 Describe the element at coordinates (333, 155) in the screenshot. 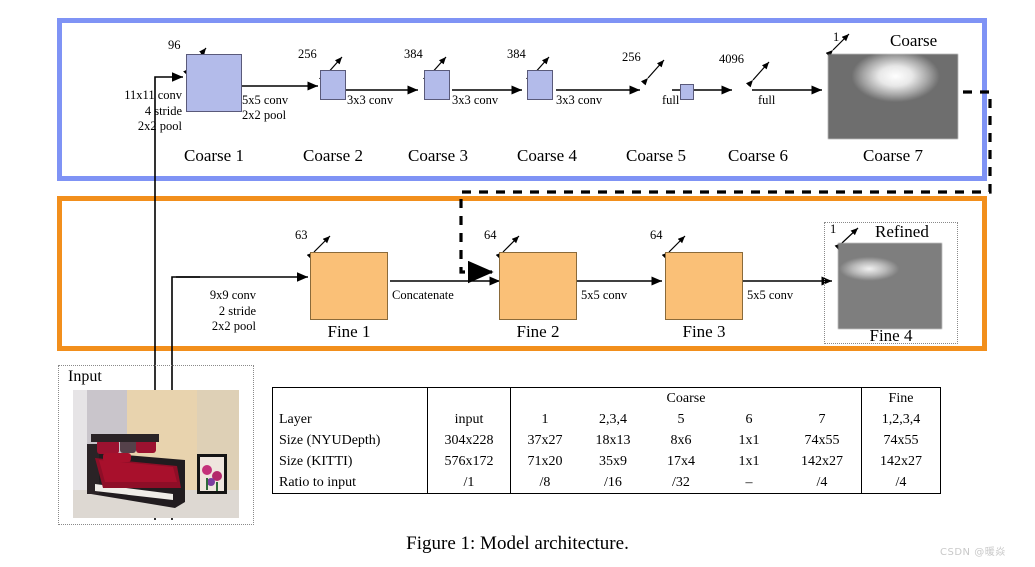

I see `coarse-stage-label-2: Coarse 2` at that location.